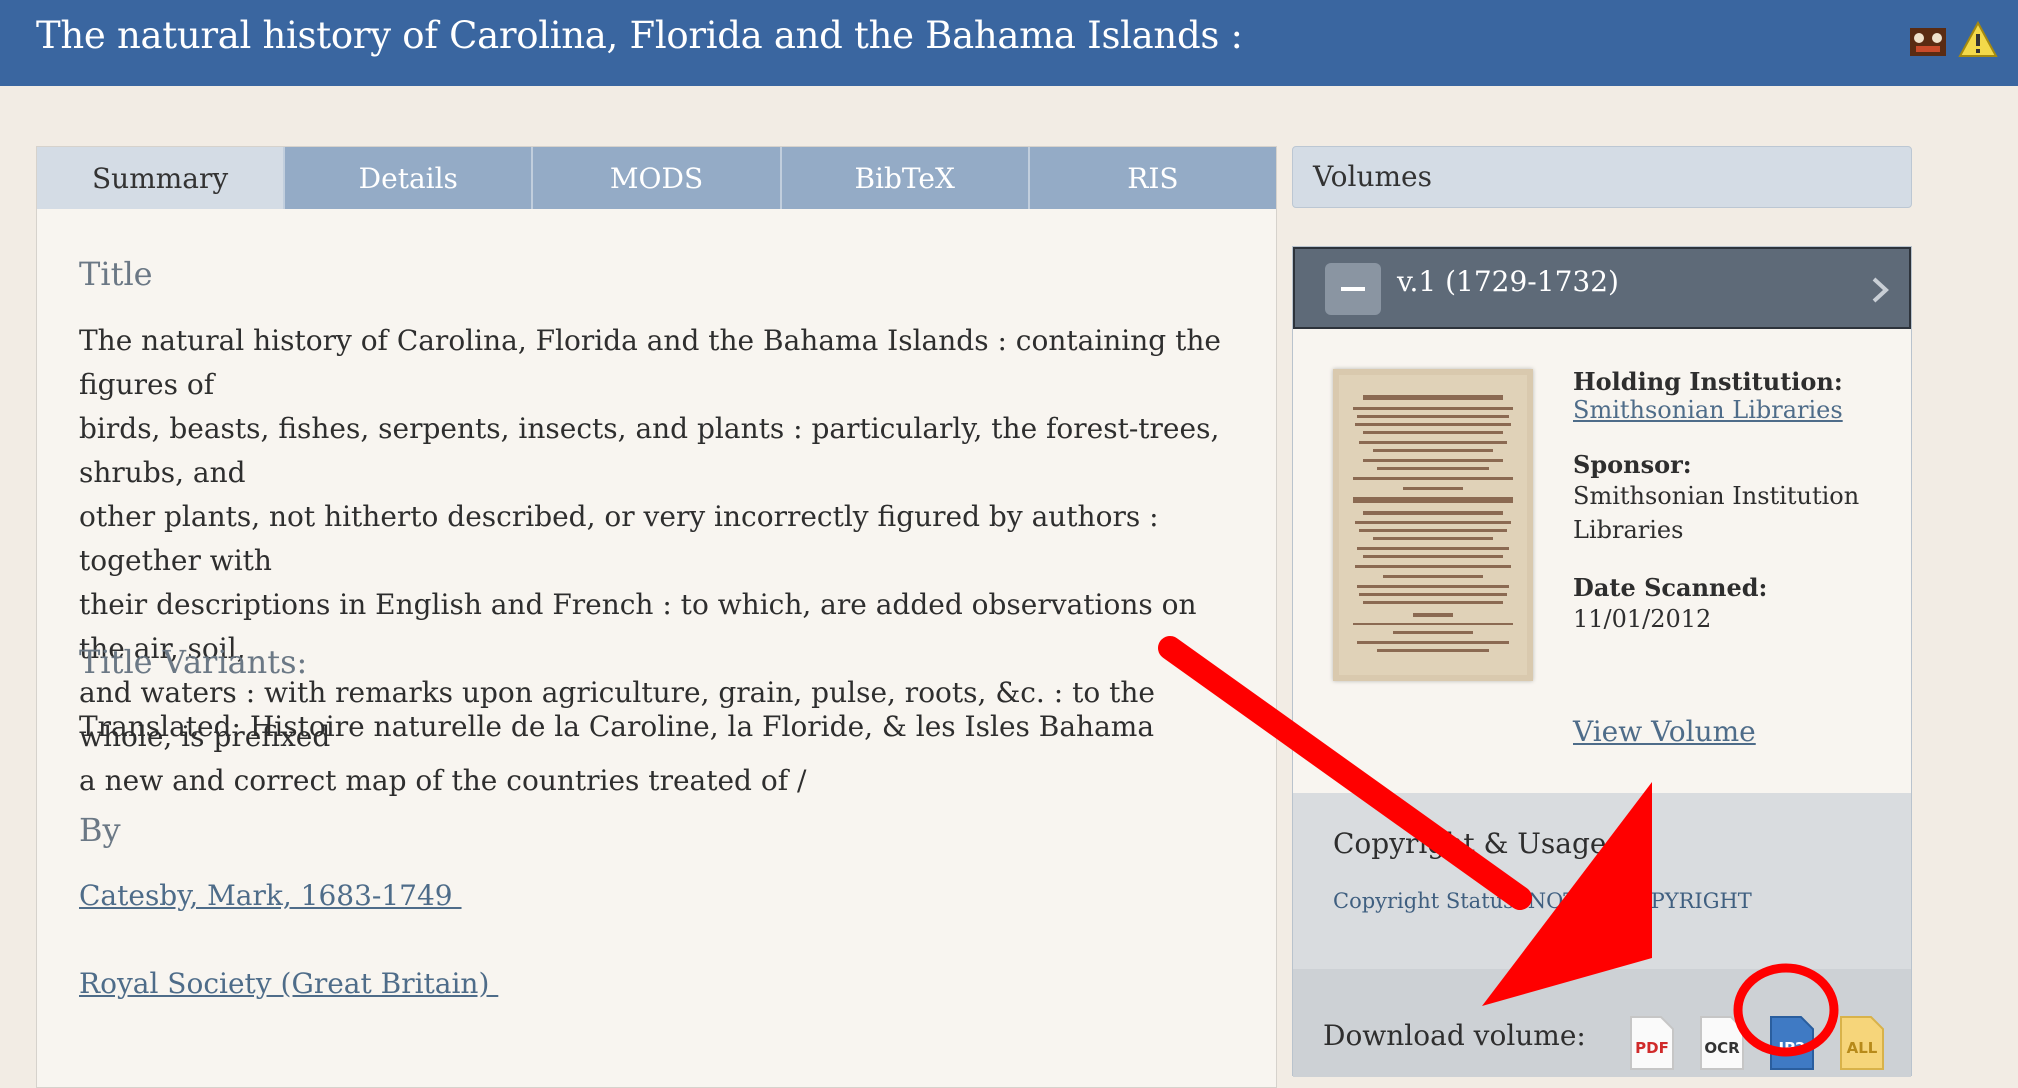 The image size is (2018, 1088). What do you see at coordinates (1542, 901) in the screenshot?
I see `copyright-status: Copyright Status: NOT IN COPYRIGHT` at bounding box center [1542, 901].